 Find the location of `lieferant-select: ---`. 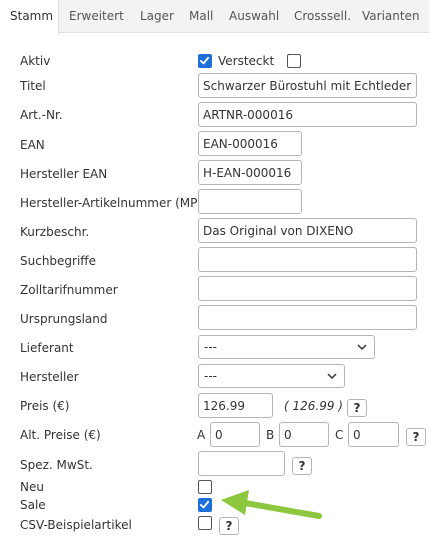

lieferant-select: --- is located at coordinates (286, 347).